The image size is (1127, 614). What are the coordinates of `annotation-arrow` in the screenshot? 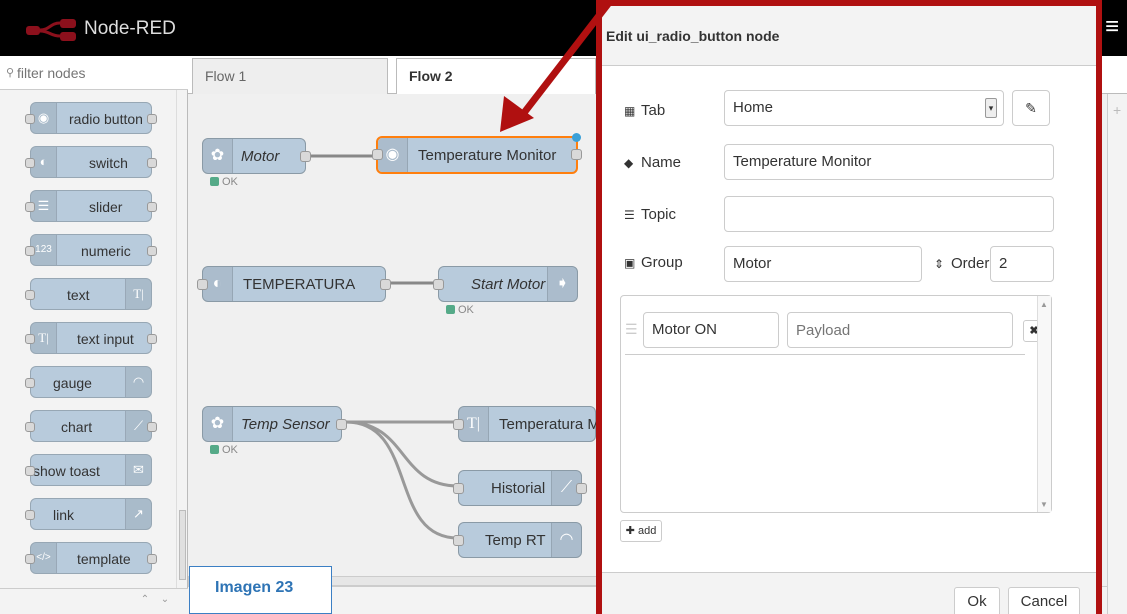 It's located at (555, 66).